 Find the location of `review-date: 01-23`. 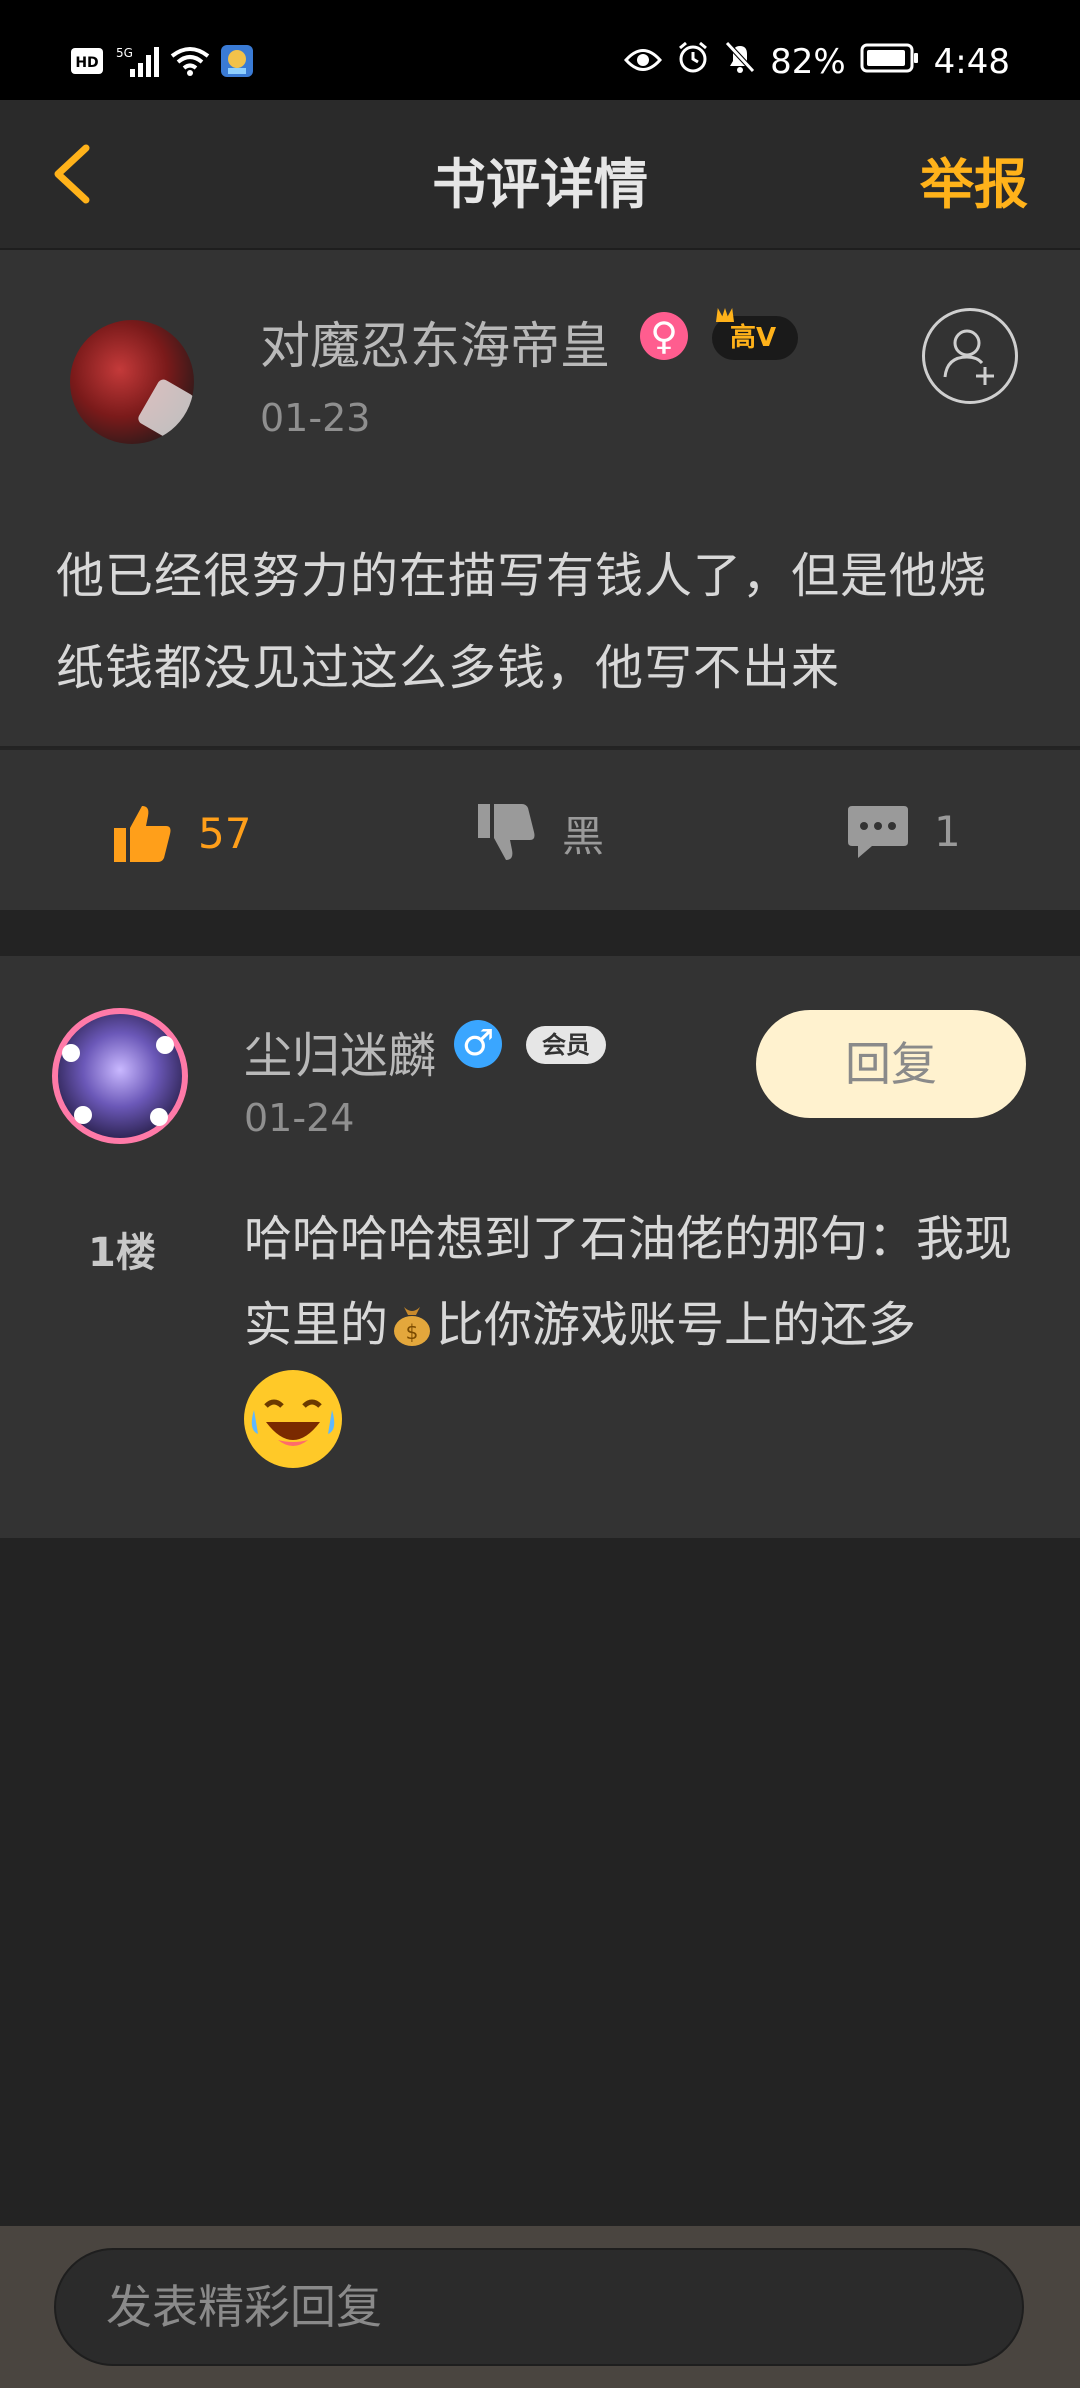

review-date: 01-23 is located at coordinates (315, 418).